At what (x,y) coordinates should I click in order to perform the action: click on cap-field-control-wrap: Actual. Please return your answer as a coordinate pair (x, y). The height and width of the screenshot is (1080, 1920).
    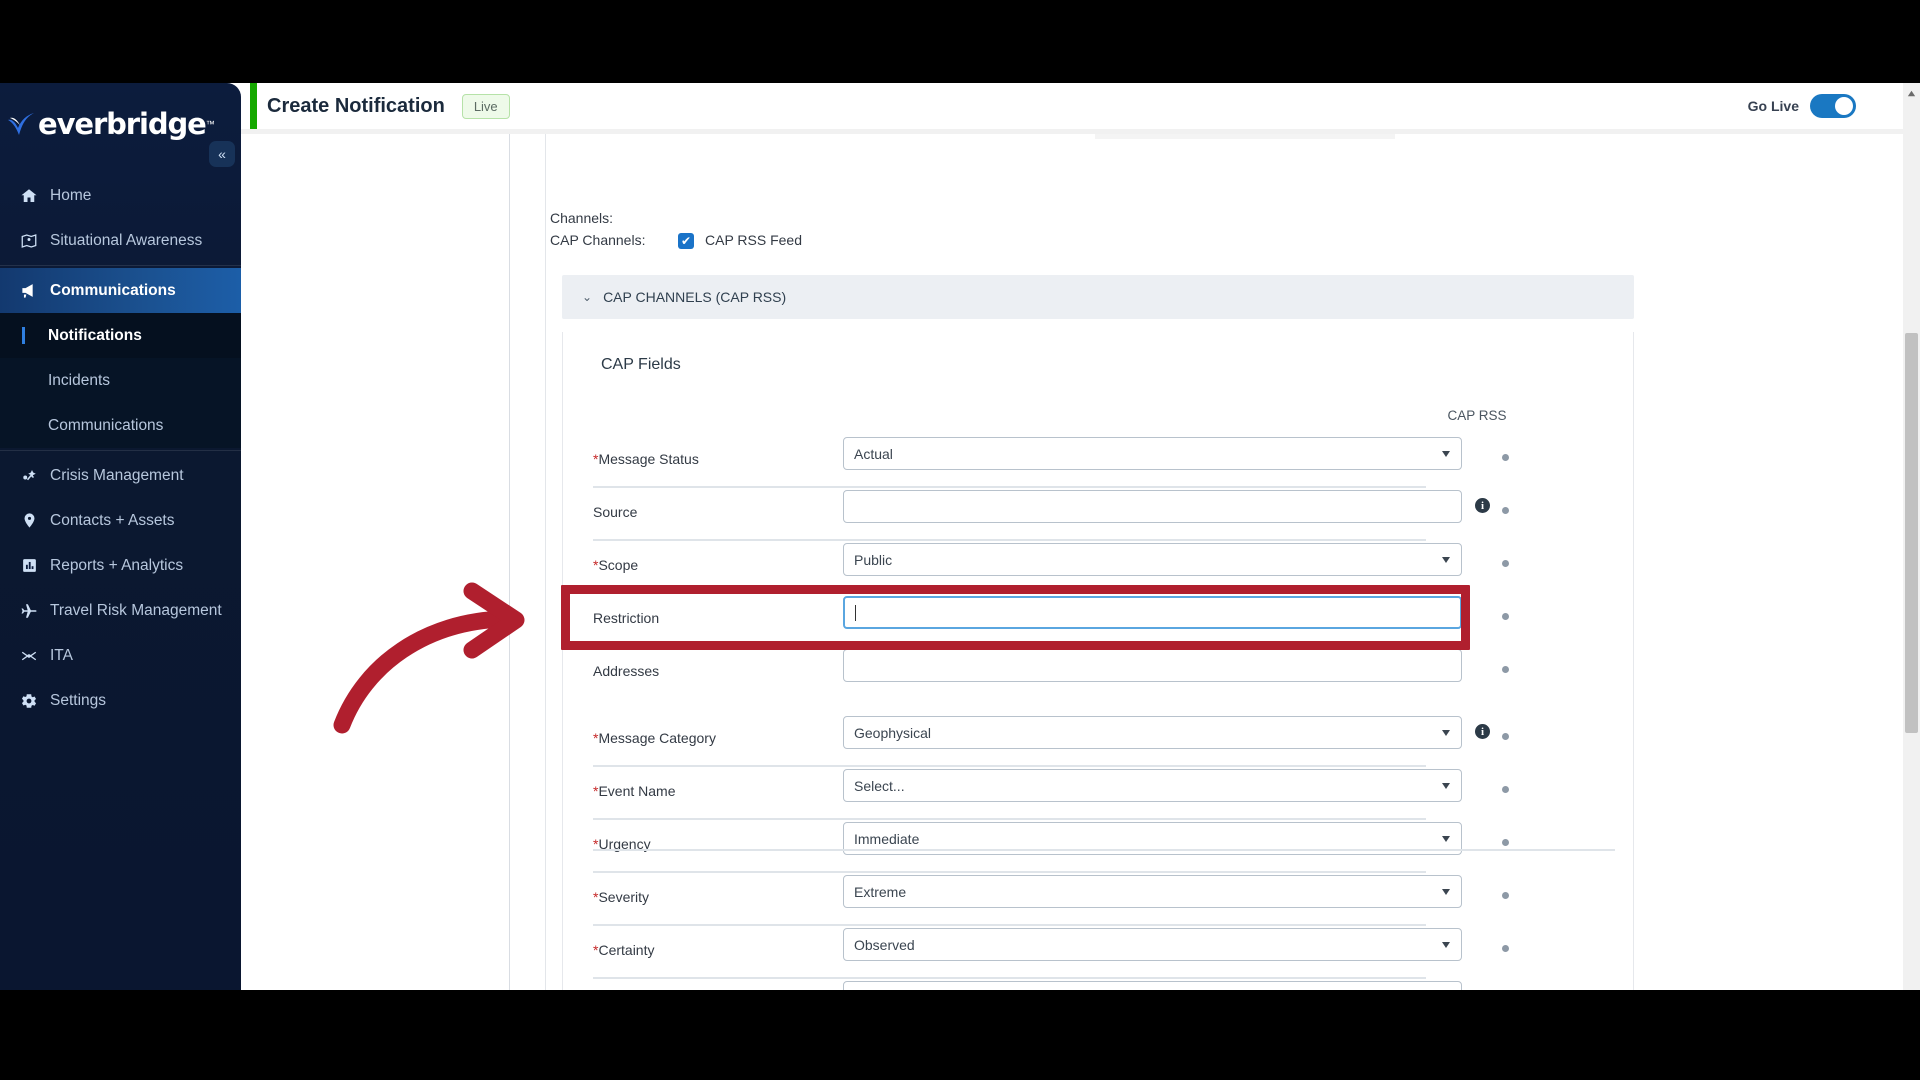
    Looking at the image, I should click on (1152, 453).